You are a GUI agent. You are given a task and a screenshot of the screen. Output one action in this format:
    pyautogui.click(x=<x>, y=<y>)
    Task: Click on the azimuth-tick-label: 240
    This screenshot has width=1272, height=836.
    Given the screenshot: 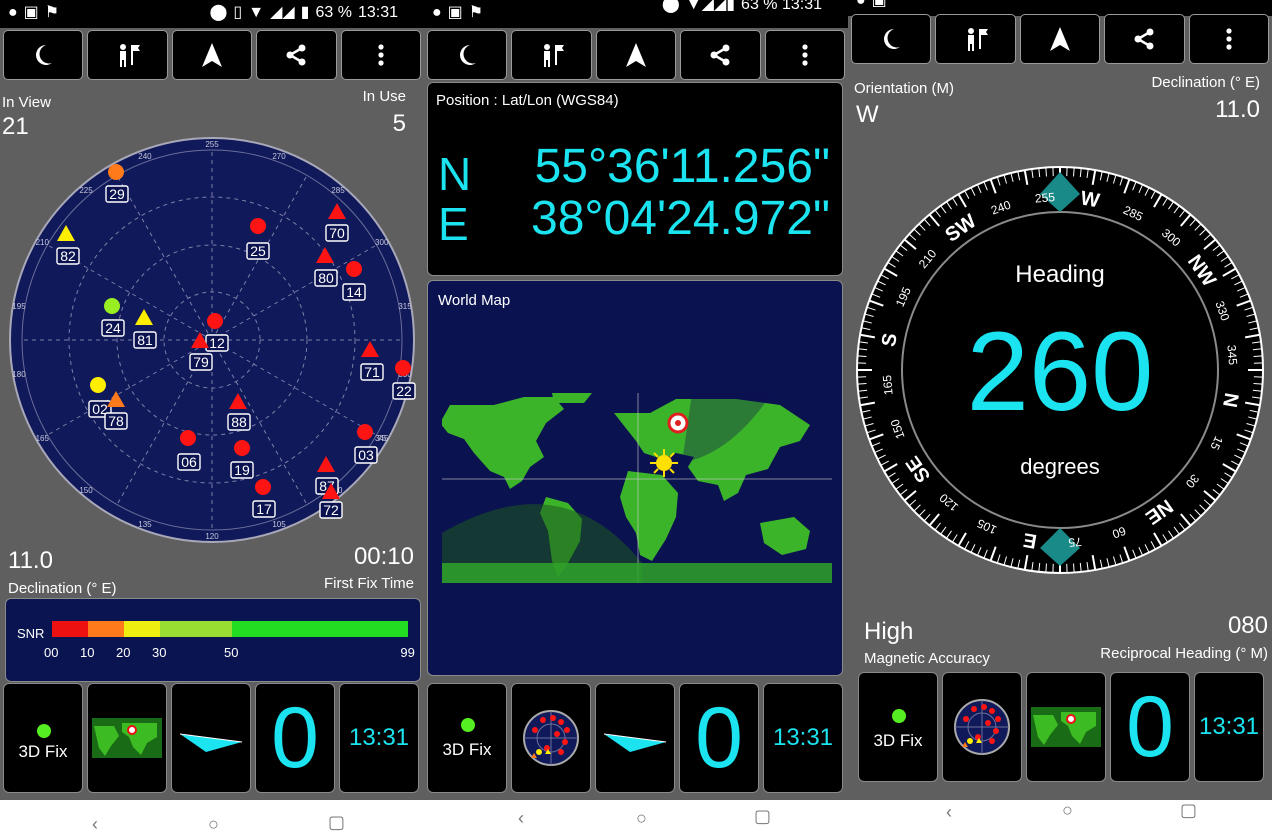 What is the action you would take?
    pyautogui.click(x=145, y=156)
    